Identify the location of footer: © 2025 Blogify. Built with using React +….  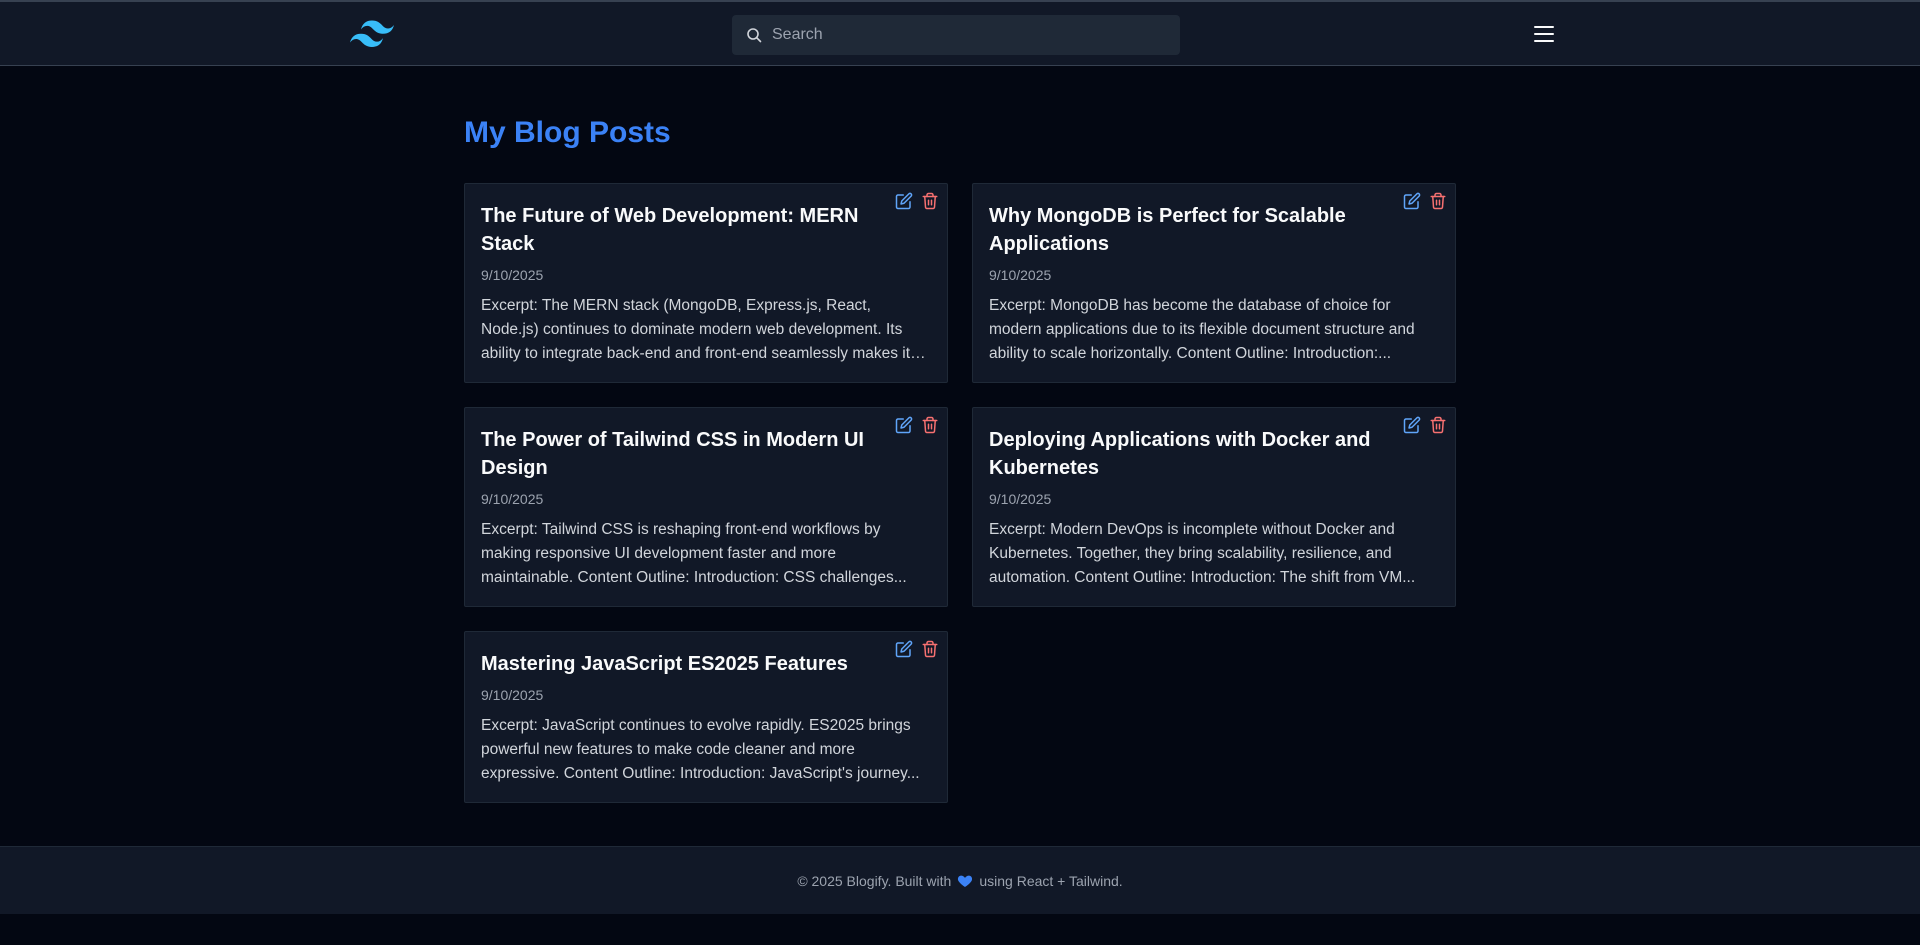
(960, 880).